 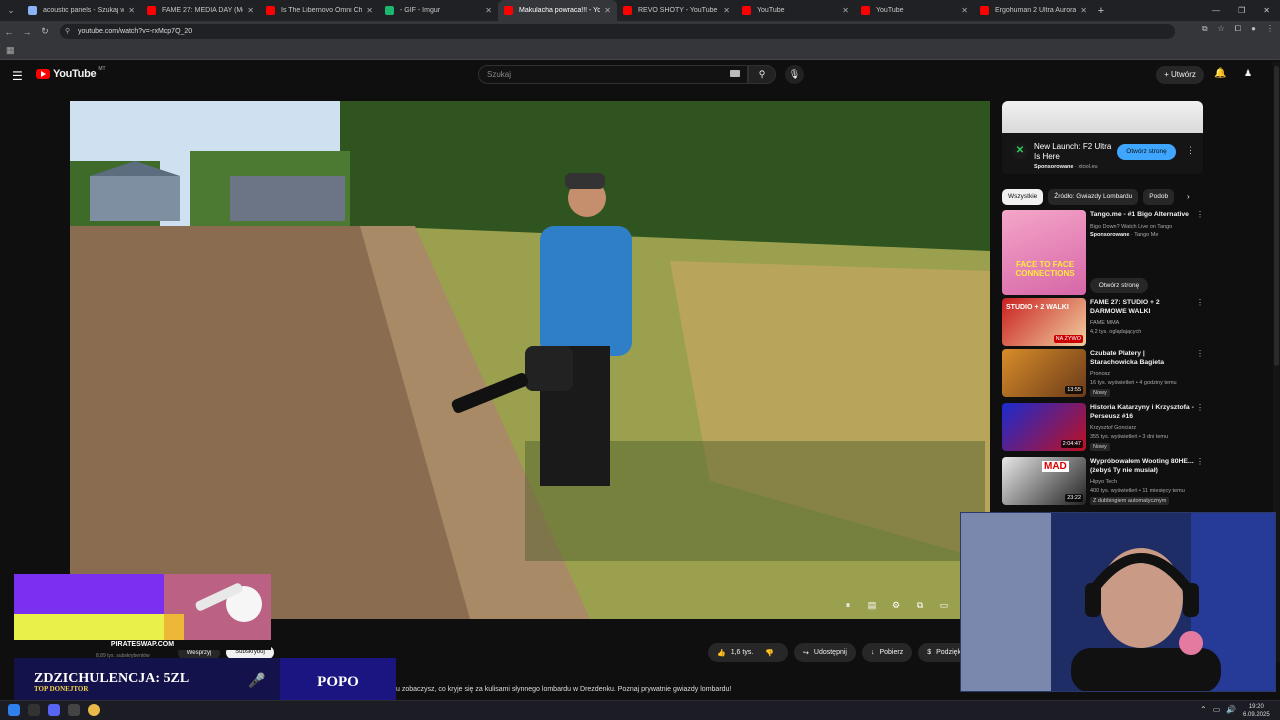 What do you see at coordinates (1266, 10) in the screenshot?
I see `close-window-icon: ✕` at bounding box center [1266, 10].